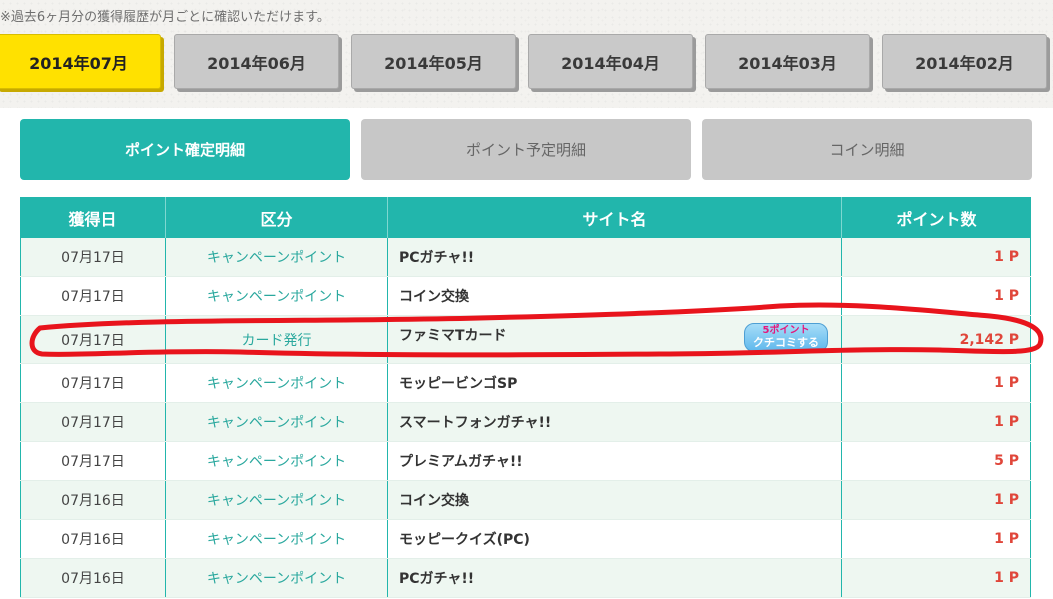 The image size is (1053, 599). What do you see at coordinates (93, 217) in the screenshot?
I see `header-date: 獲得日` at bounding box center [93, 217].